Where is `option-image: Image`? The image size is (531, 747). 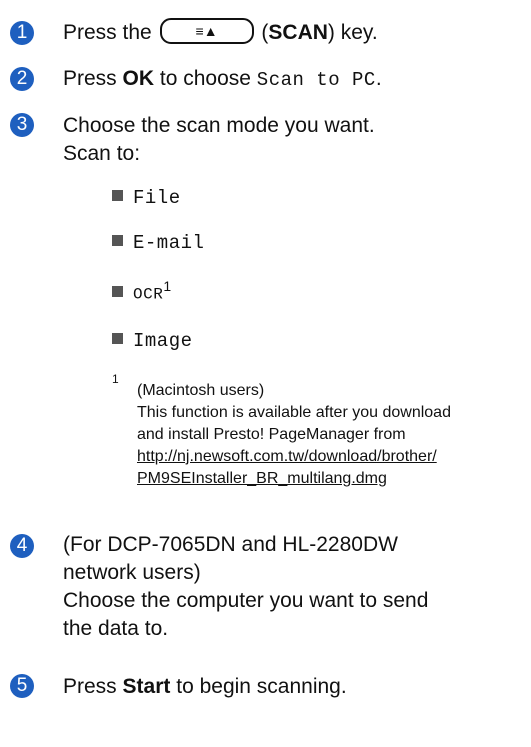
option-image: Image is located at coordinates (163, 341).